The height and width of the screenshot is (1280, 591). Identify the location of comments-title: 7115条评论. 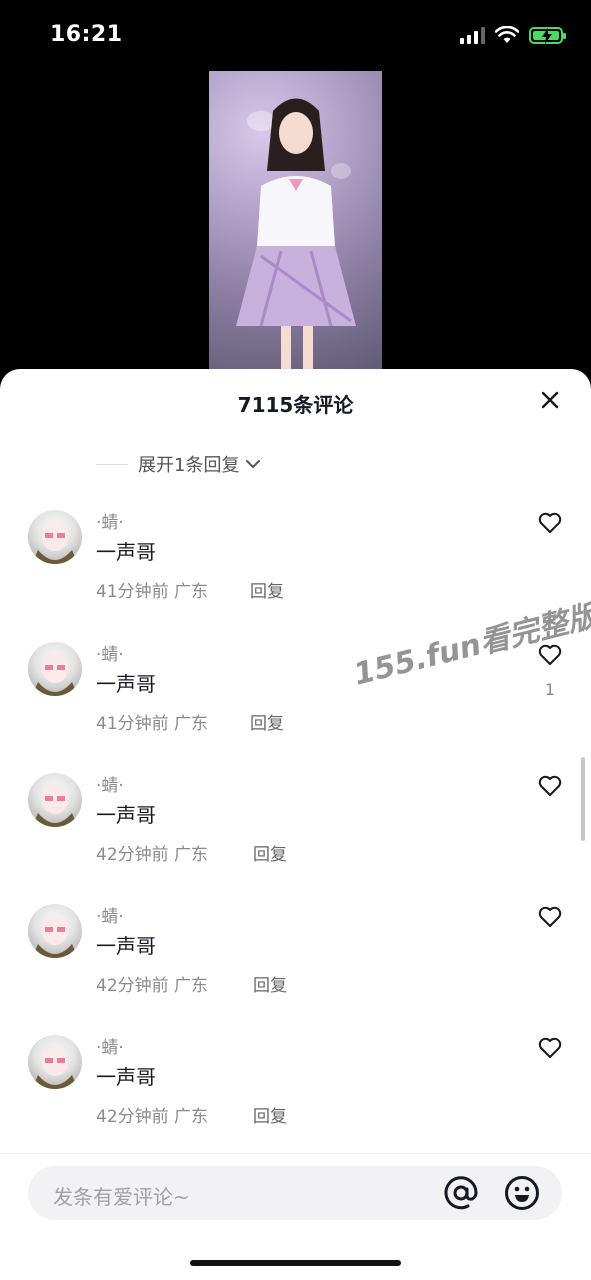
(295, 405).